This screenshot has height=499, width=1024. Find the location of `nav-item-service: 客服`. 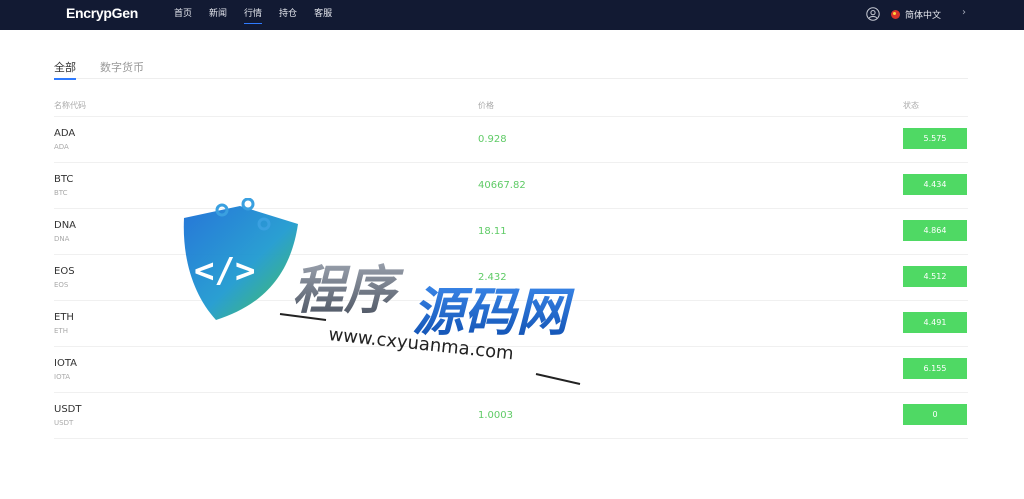

nav-item-service: 客服 is located at coordinates (323, 15).